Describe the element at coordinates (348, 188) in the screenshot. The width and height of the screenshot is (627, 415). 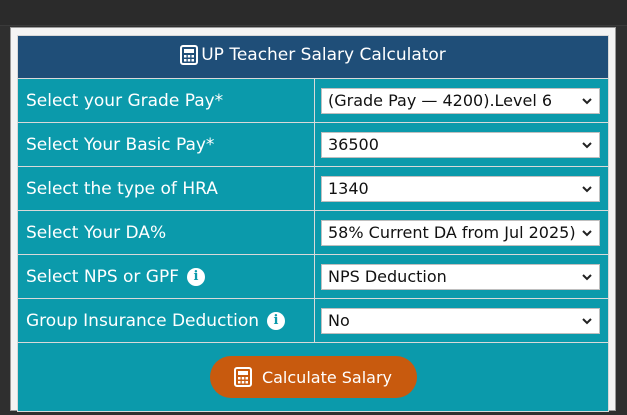
I see `hra-selected: 1340` at that location.